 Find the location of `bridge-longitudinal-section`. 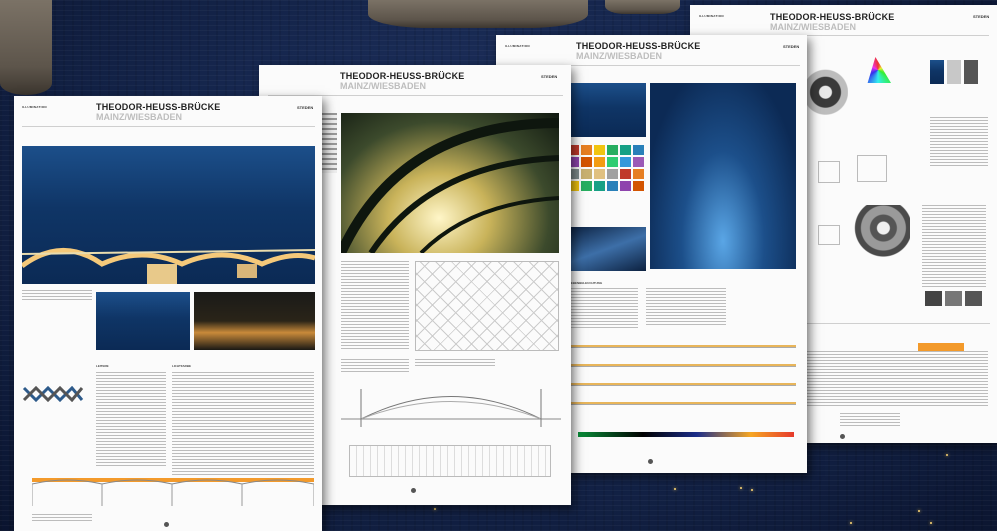

bridge-longitudinal-section is located at coordinates (173, 492).